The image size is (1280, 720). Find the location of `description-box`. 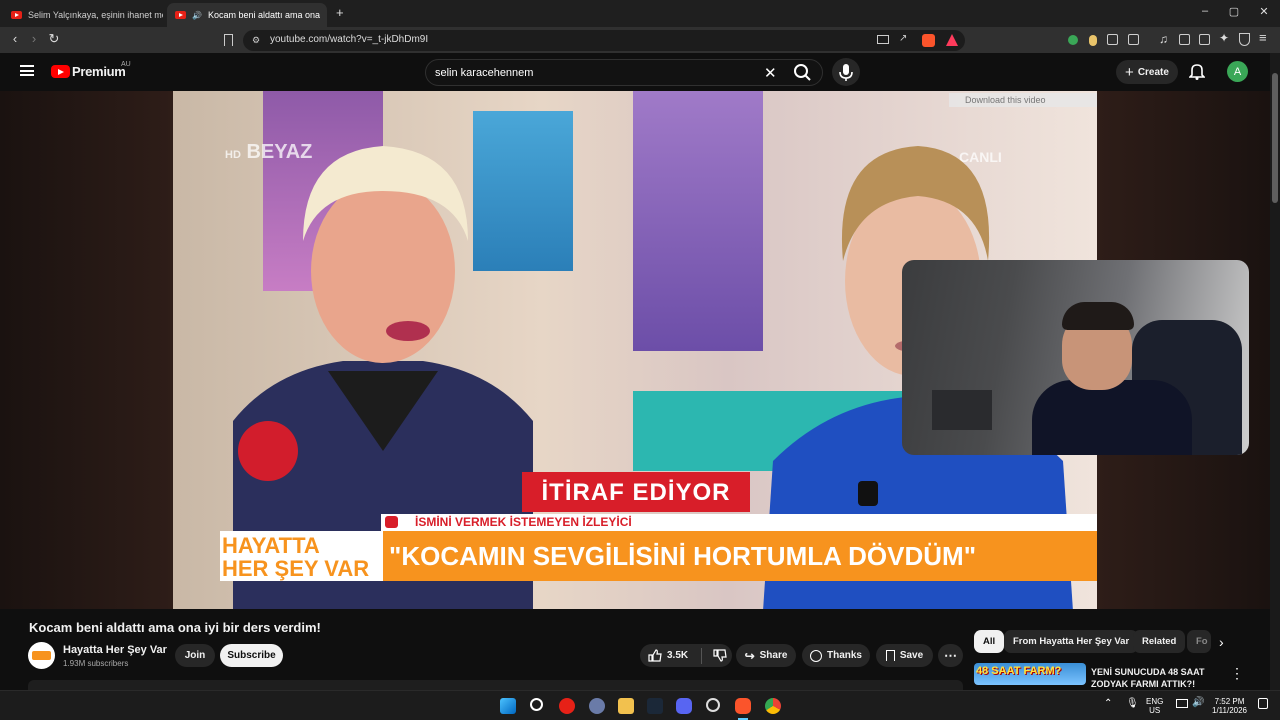

description-box is located at coordinates (495, 685).